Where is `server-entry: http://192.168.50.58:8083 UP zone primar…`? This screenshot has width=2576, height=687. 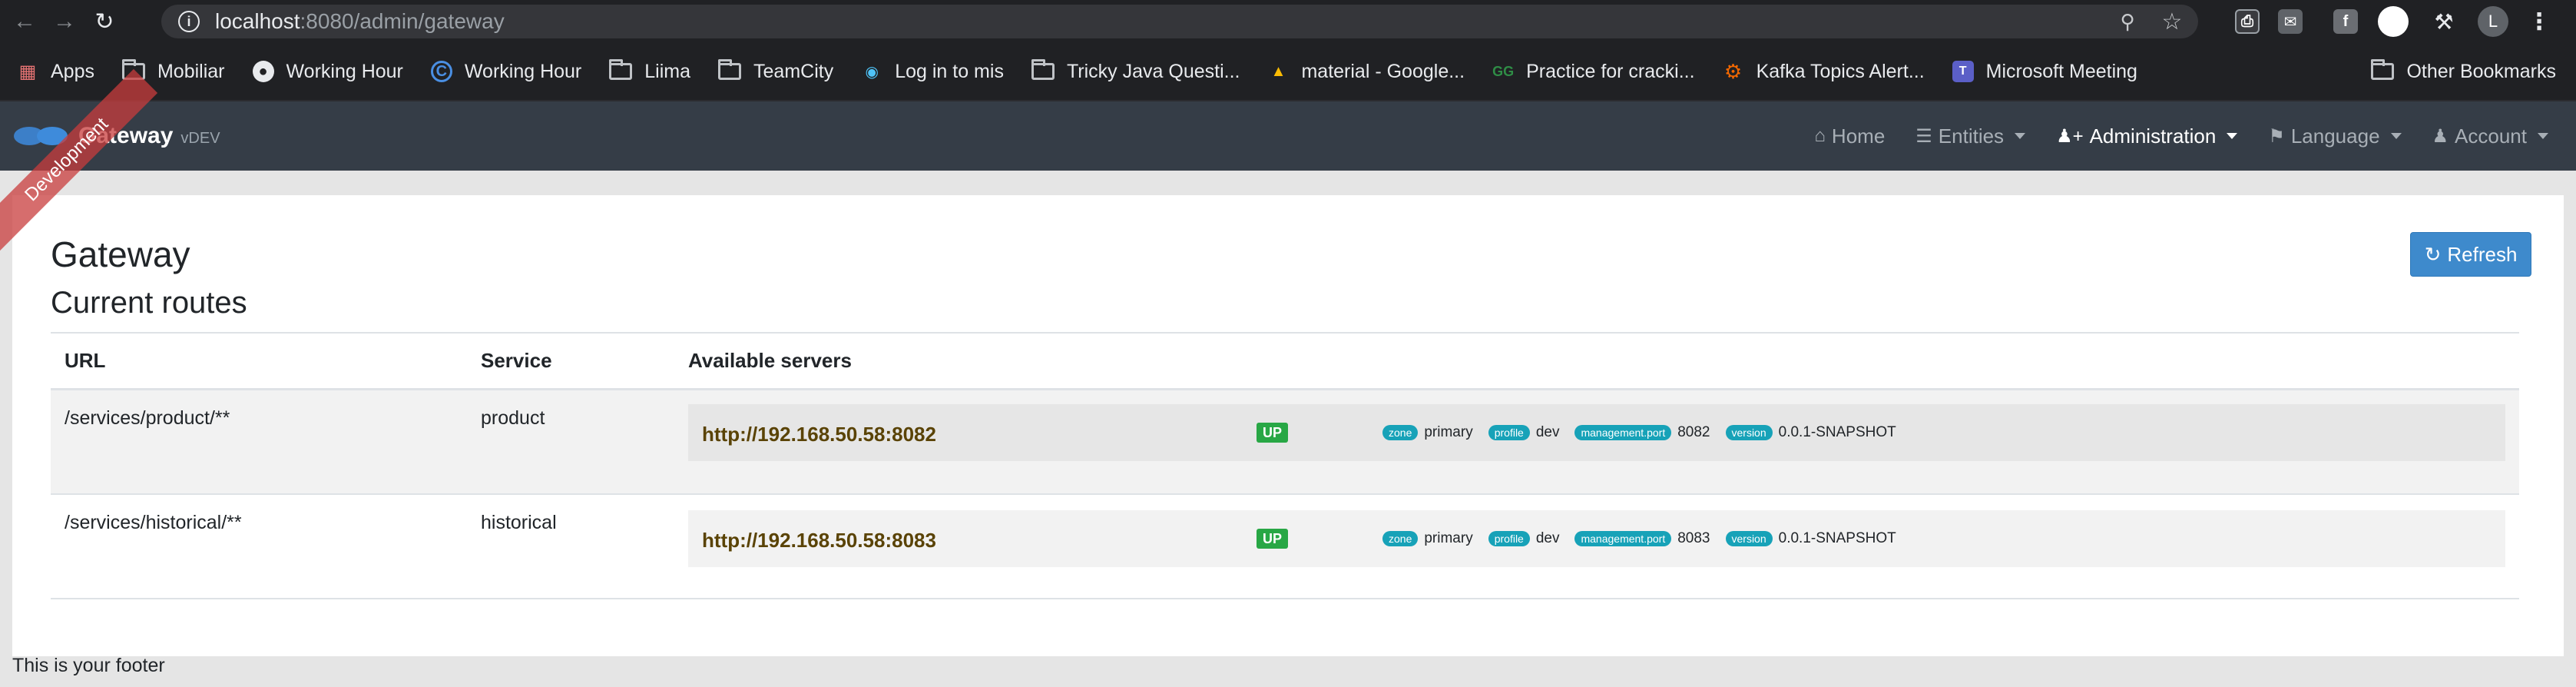 server-entry: http://192.168.50.58:8083 UP zone primar… is located at coordinates (1596, 538).